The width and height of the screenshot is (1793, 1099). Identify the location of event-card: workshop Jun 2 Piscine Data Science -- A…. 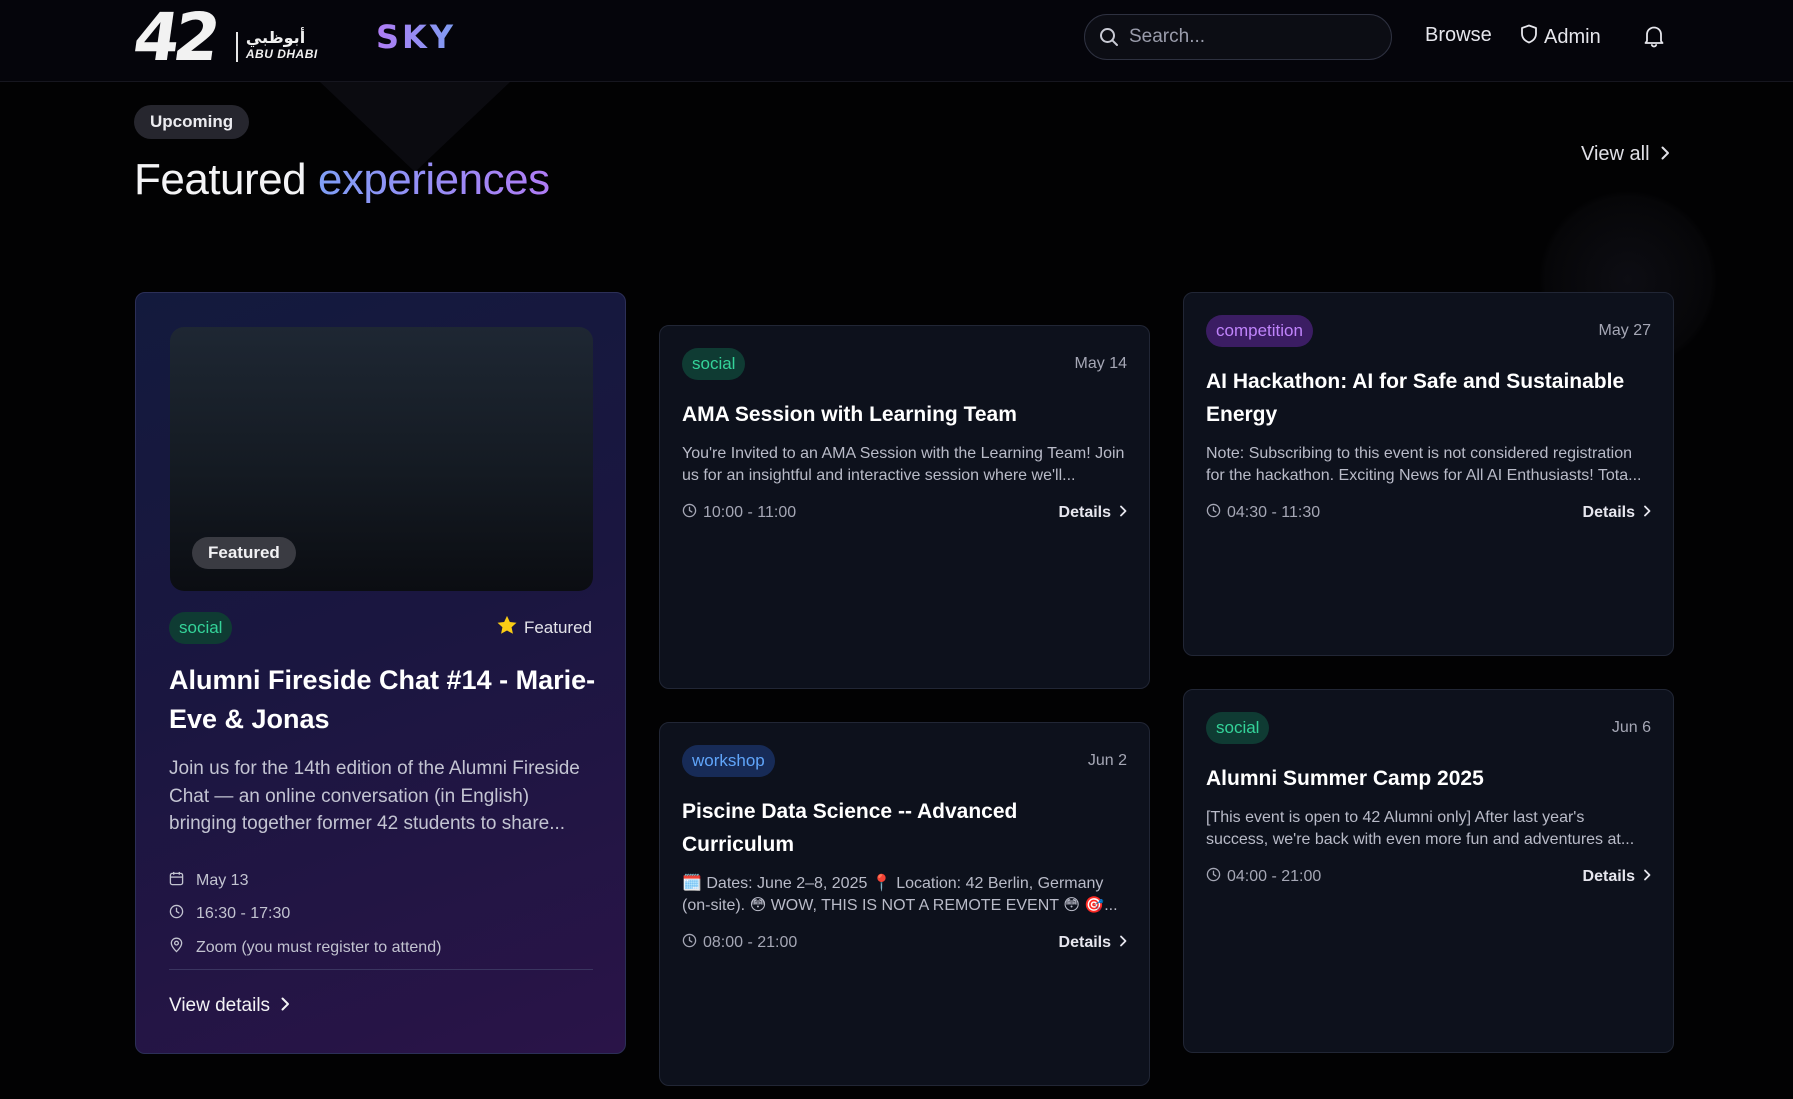
(904, 904).